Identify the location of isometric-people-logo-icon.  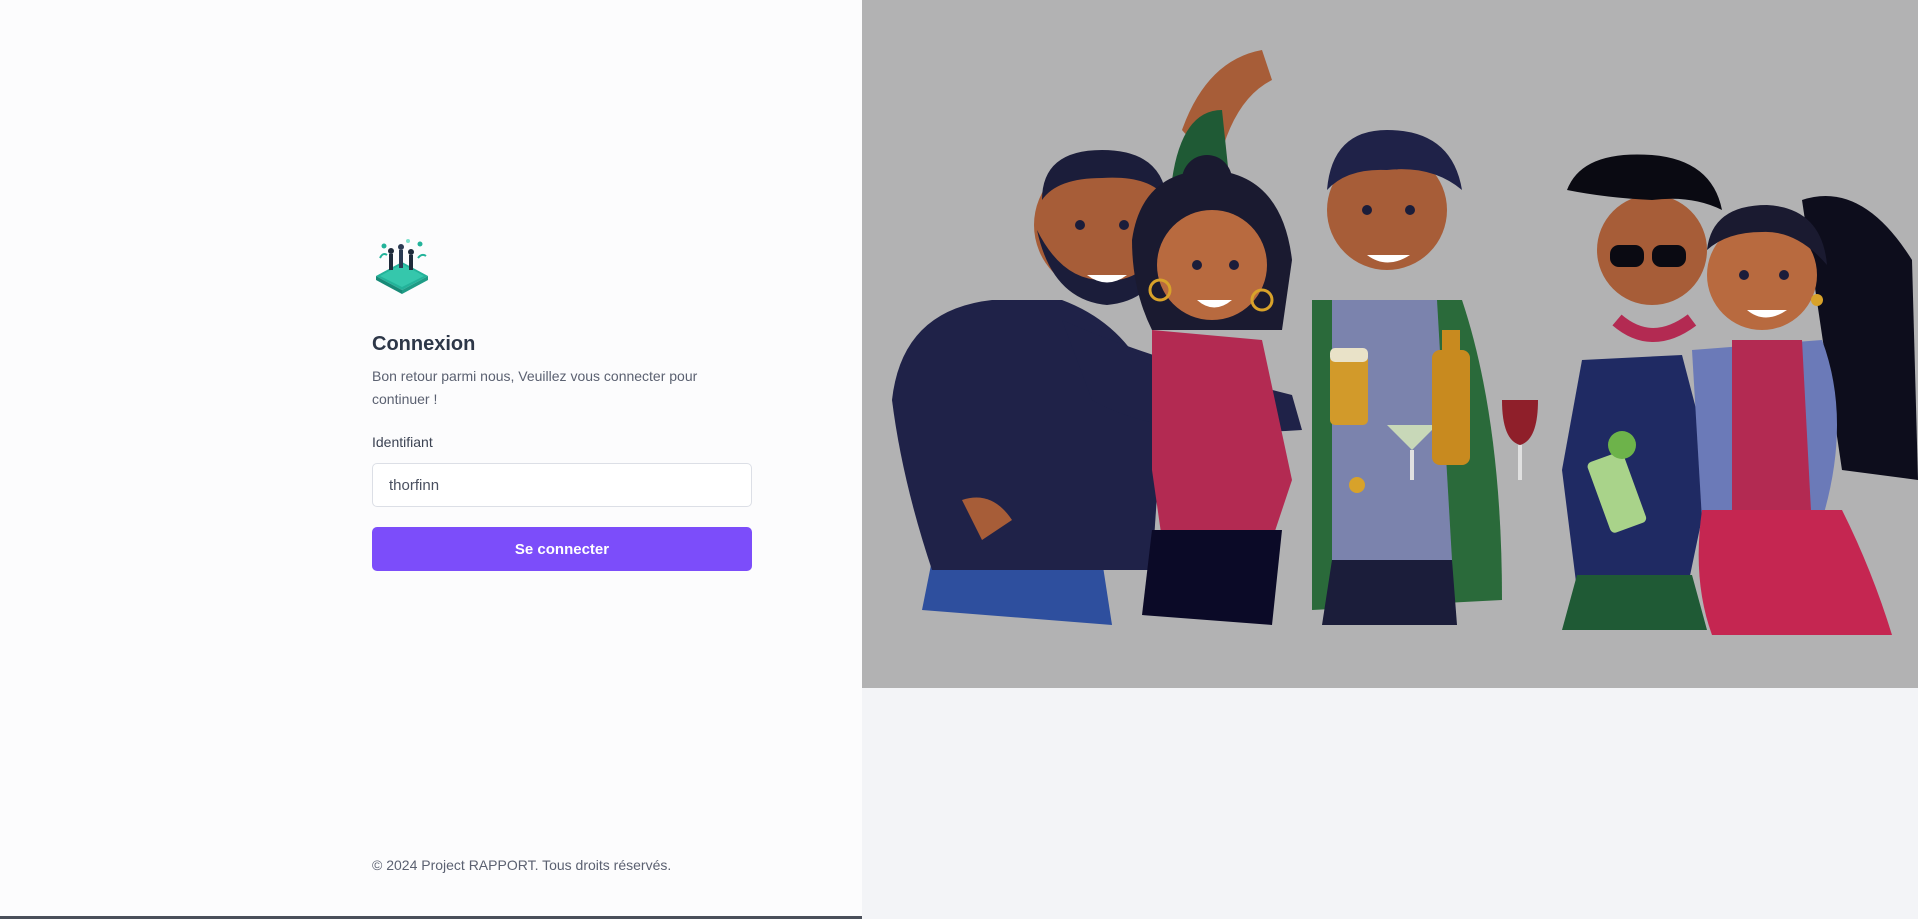
(402, 266).